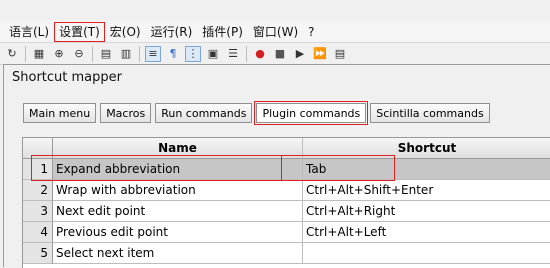  Describe the element at coordinates (426, 190) in the screenshot. I see `command-shortcut: Ctrl+Alt+Shift+Enter` at that location.